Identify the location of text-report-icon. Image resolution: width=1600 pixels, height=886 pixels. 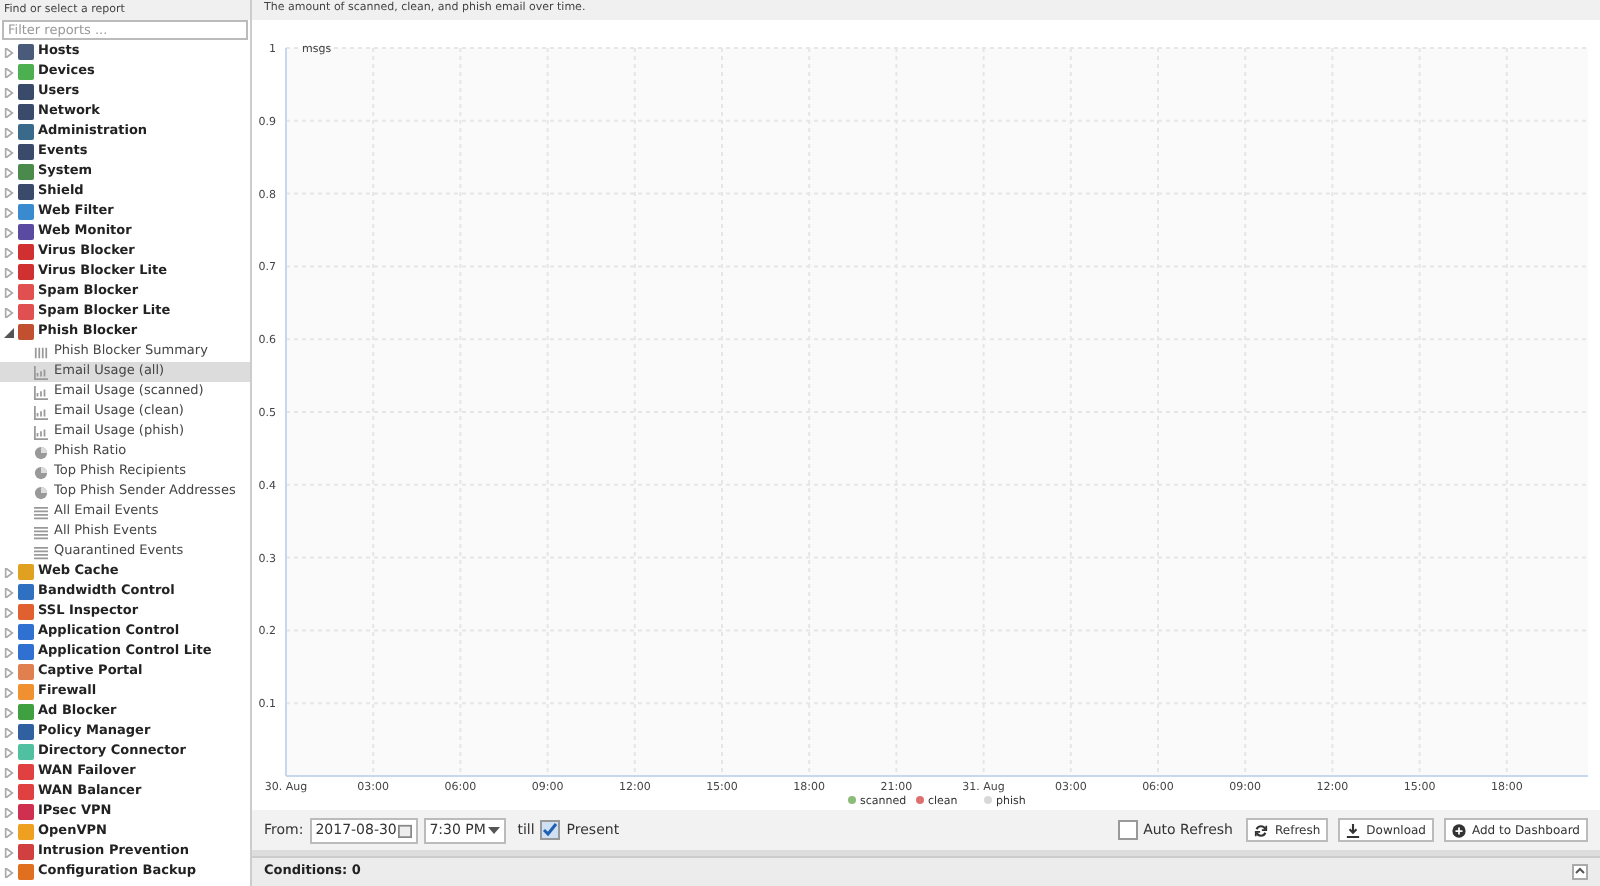
(41, 352).